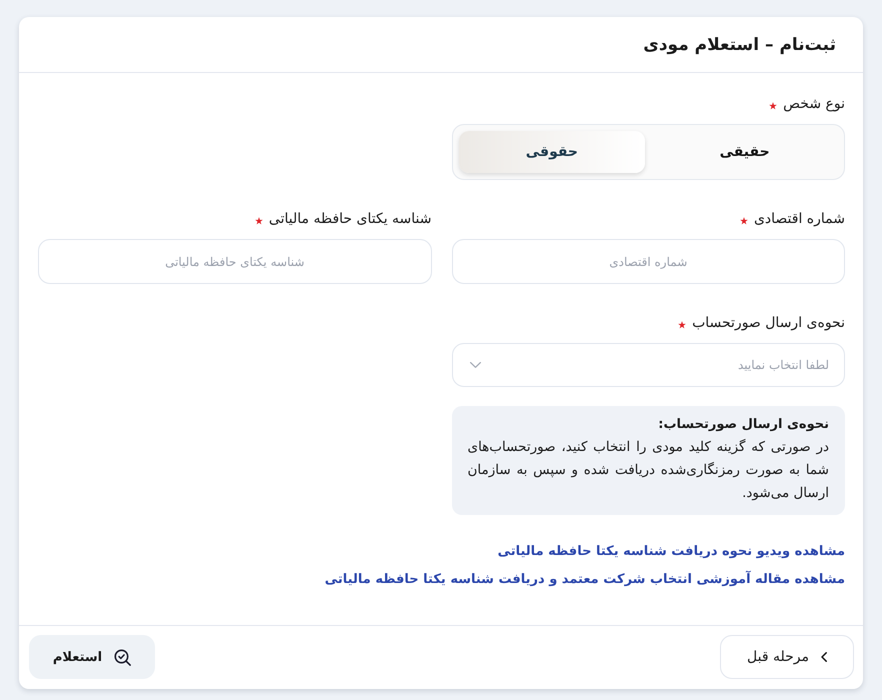  I want to click on info-text: در صورتی که گزینه کلید مودی را انتخاب کنید، صورتحساب‌های شما به صورت رمزنگاری‌شده دریافت شده و سپس به سازمان ارسال می‌شود., so click(648, 470).